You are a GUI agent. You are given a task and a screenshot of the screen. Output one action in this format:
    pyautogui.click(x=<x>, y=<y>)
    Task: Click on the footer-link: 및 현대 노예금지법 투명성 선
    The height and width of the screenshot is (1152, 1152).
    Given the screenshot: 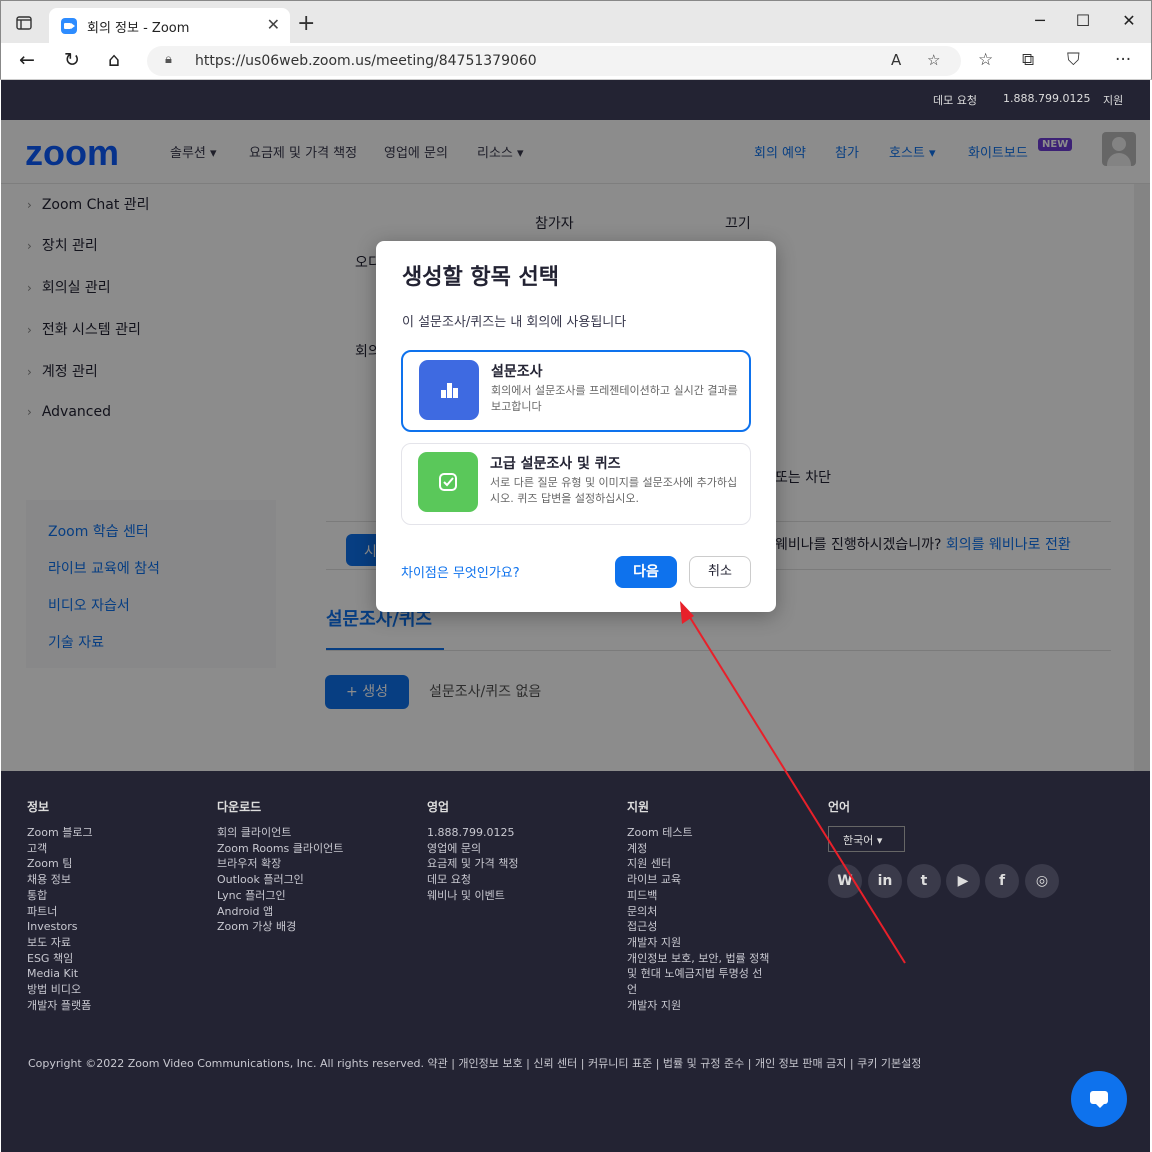 What is the action you would take?
    pyautogui.click(x=698, y=974)
    